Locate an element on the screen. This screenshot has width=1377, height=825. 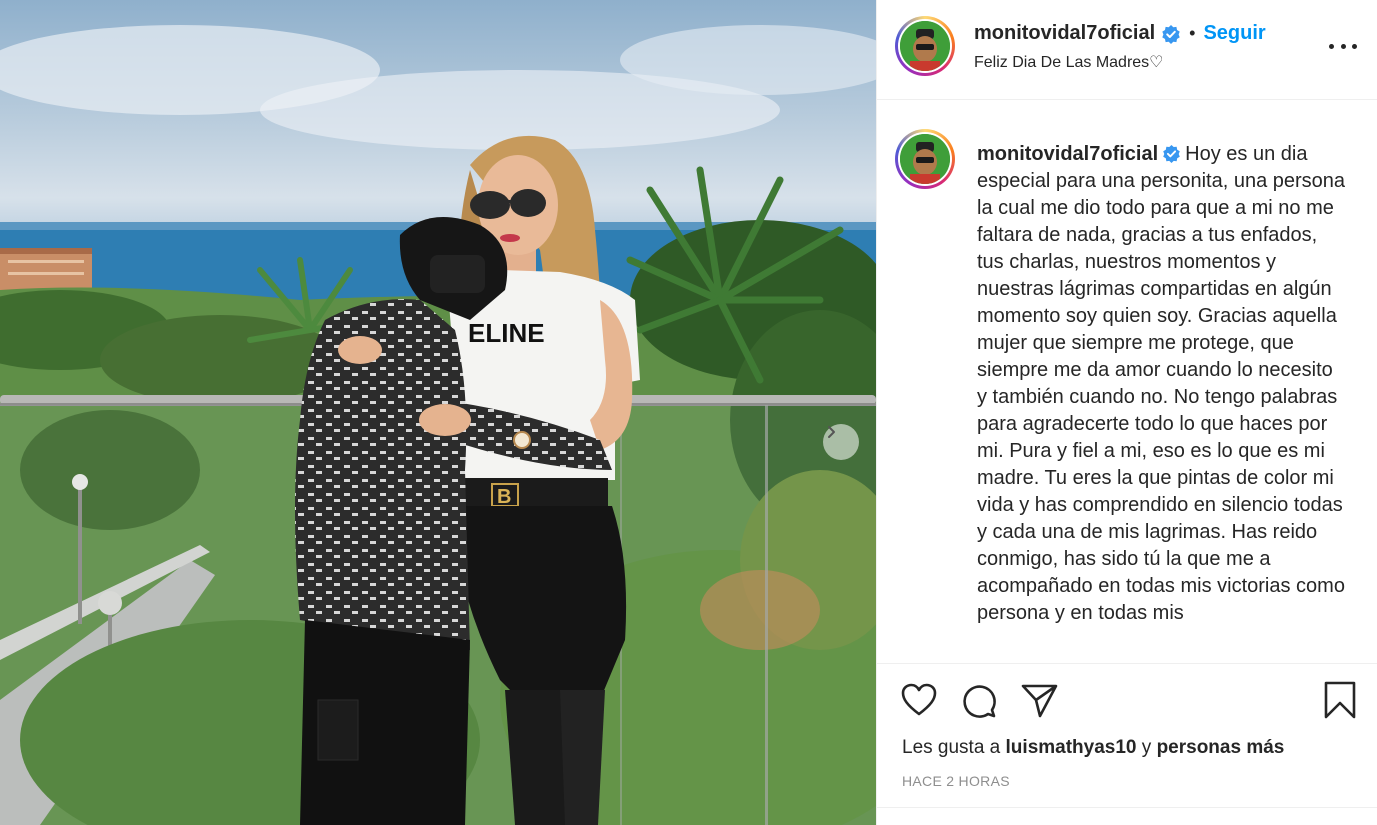
avatar is located at coordinates (925, 46).